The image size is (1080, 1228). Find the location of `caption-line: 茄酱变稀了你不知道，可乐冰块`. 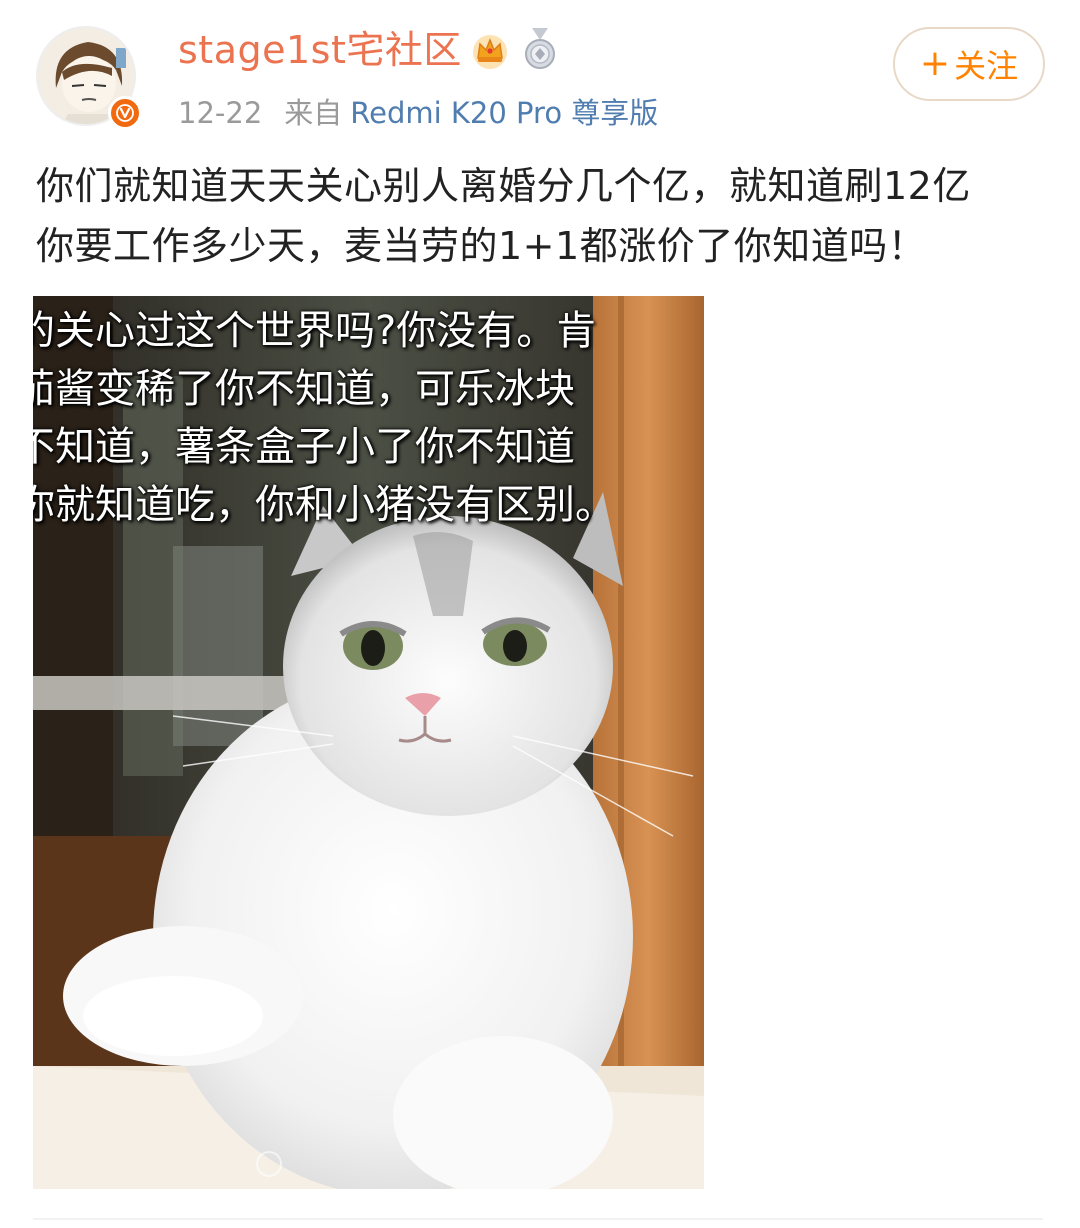

caption-line: 茄酱变稀了你不知道，可乐冰块 is located at coordinates (304, 389).